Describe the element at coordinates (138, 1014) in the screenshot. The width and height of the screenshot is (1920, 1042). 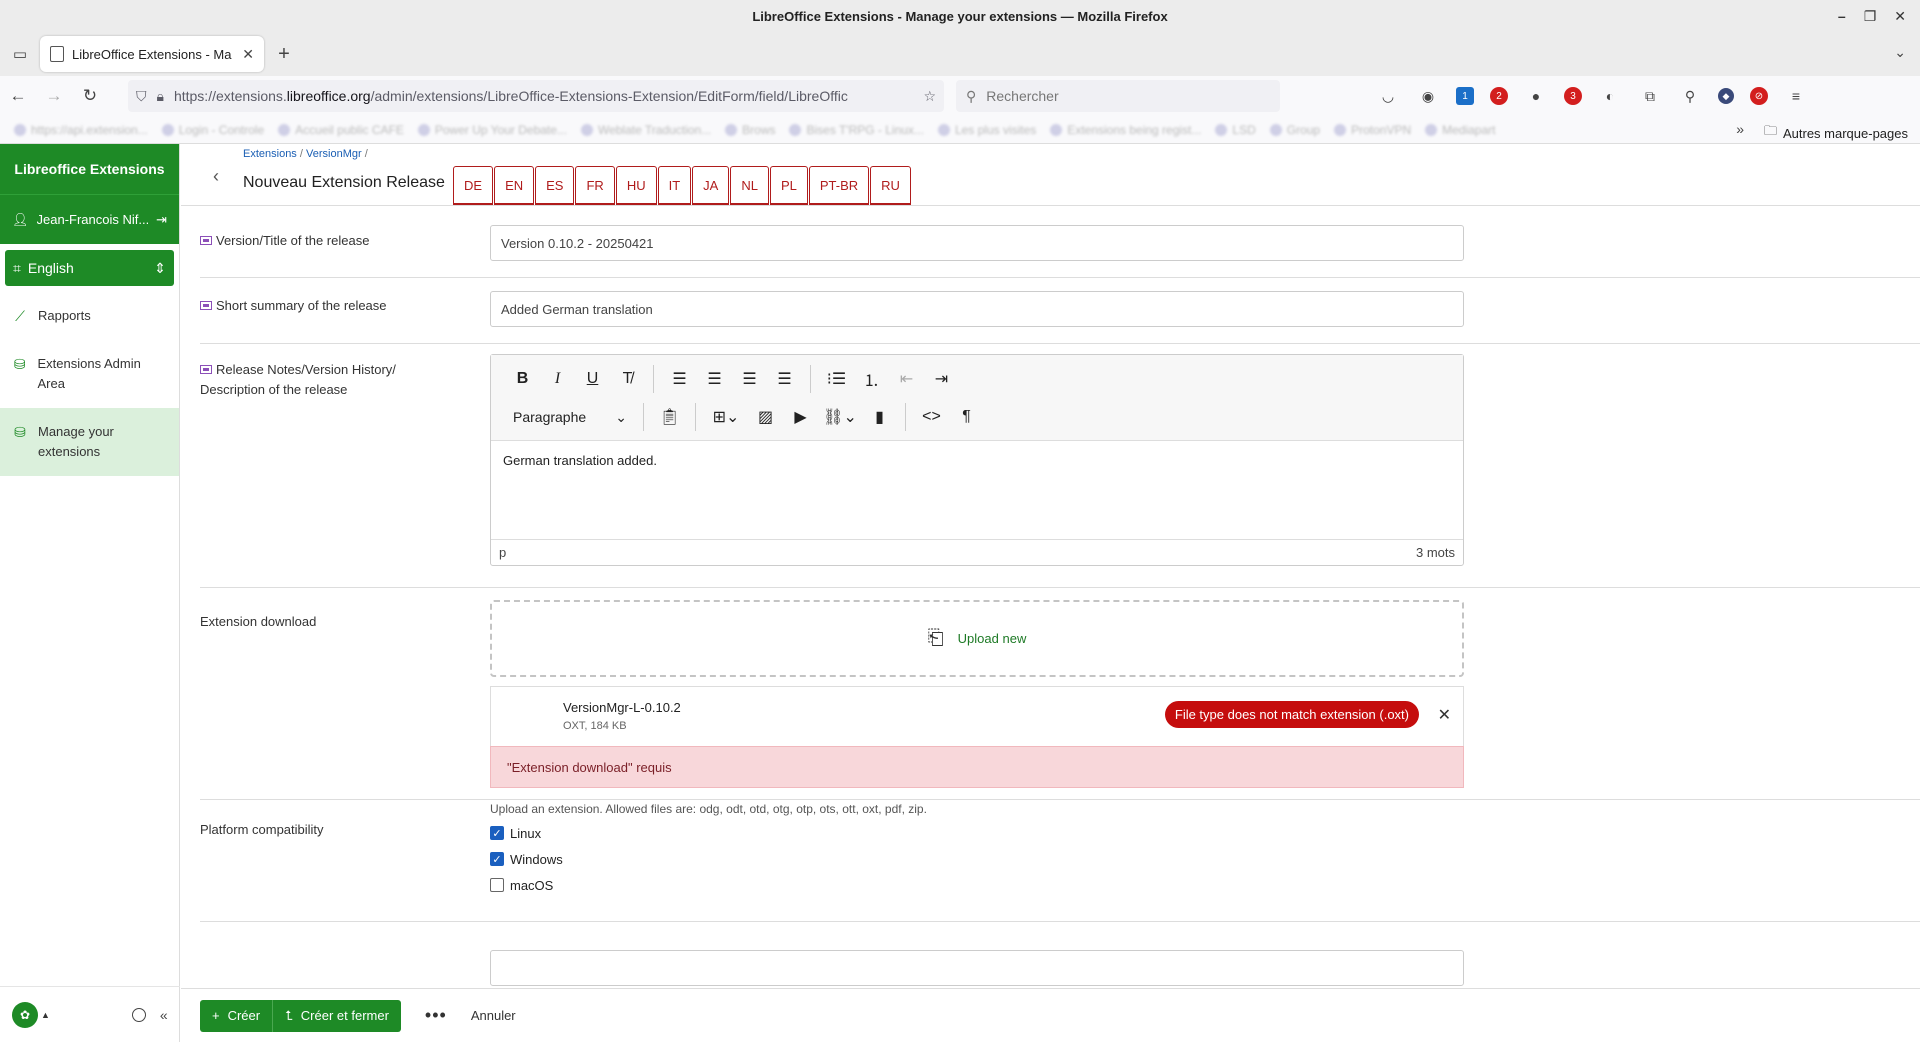
I see `status-circle-icon` at that location.